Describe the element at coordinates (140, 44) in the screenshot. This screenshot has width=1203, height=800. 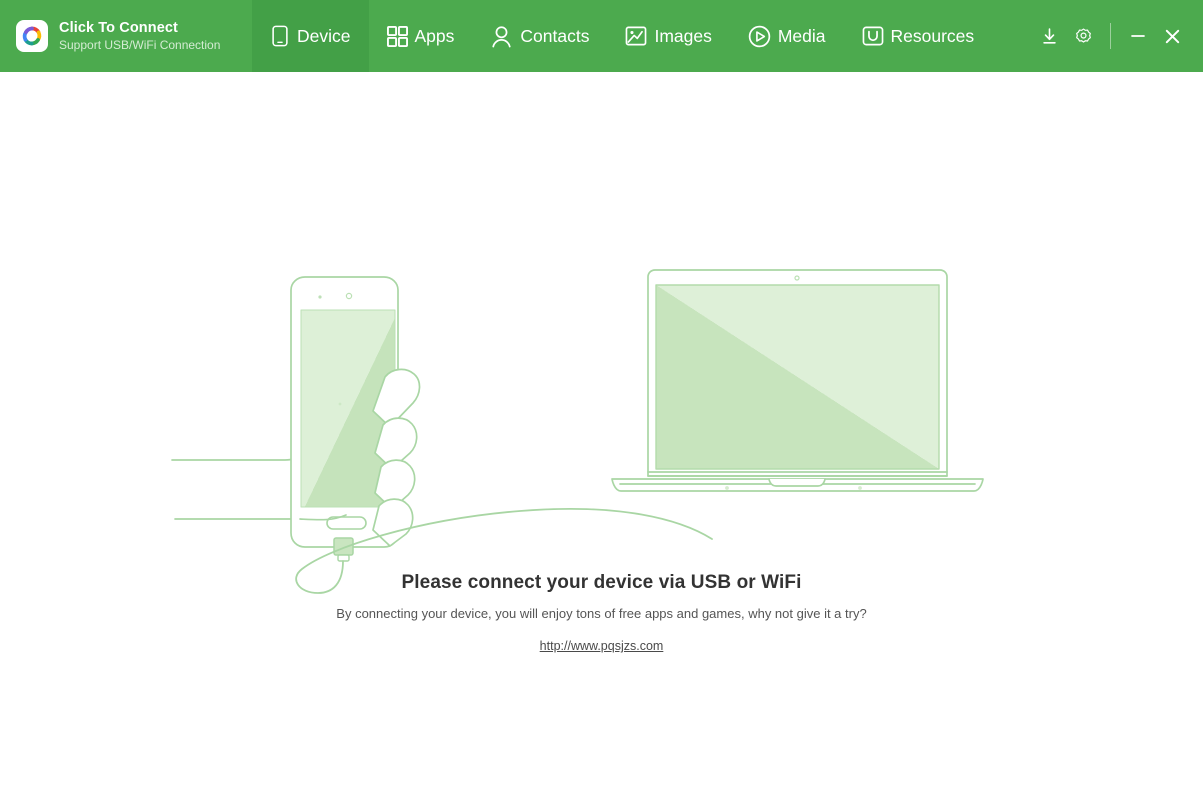
I see `app-subtitle: Support USB/WiFi Connection` at that location.